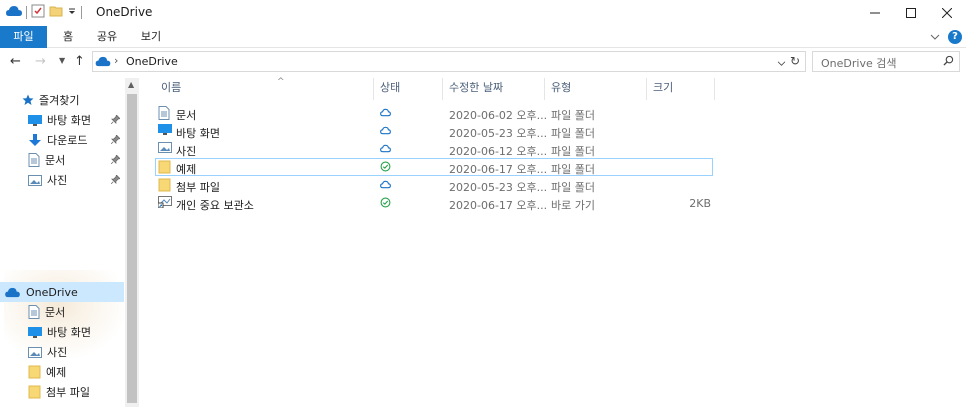 The image size is (966, 407). Describe the element at coordinates (408, 89) in the screenshot. I see `column-header-status: 상태` at that location.